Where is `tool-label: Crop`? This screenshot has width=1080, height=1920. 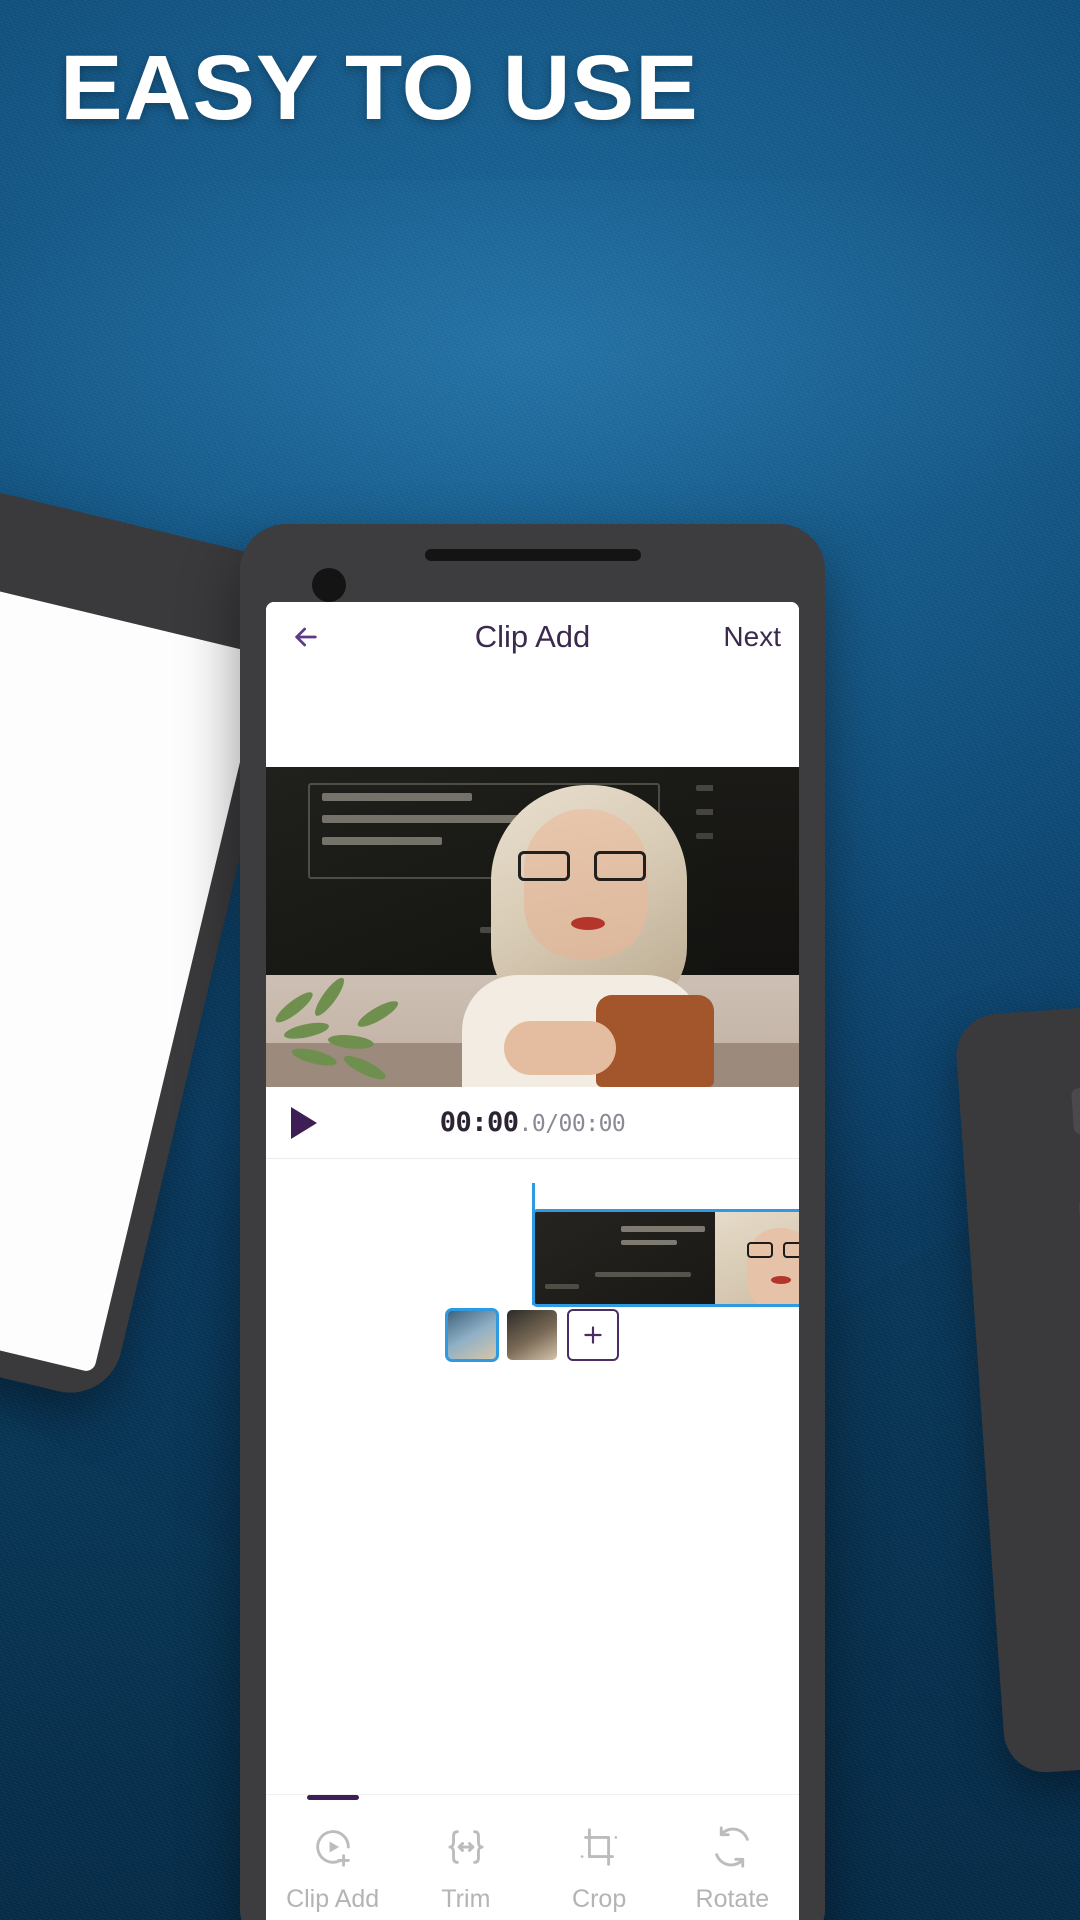
tool-label: Crop is located at coordinates (599, 1899).